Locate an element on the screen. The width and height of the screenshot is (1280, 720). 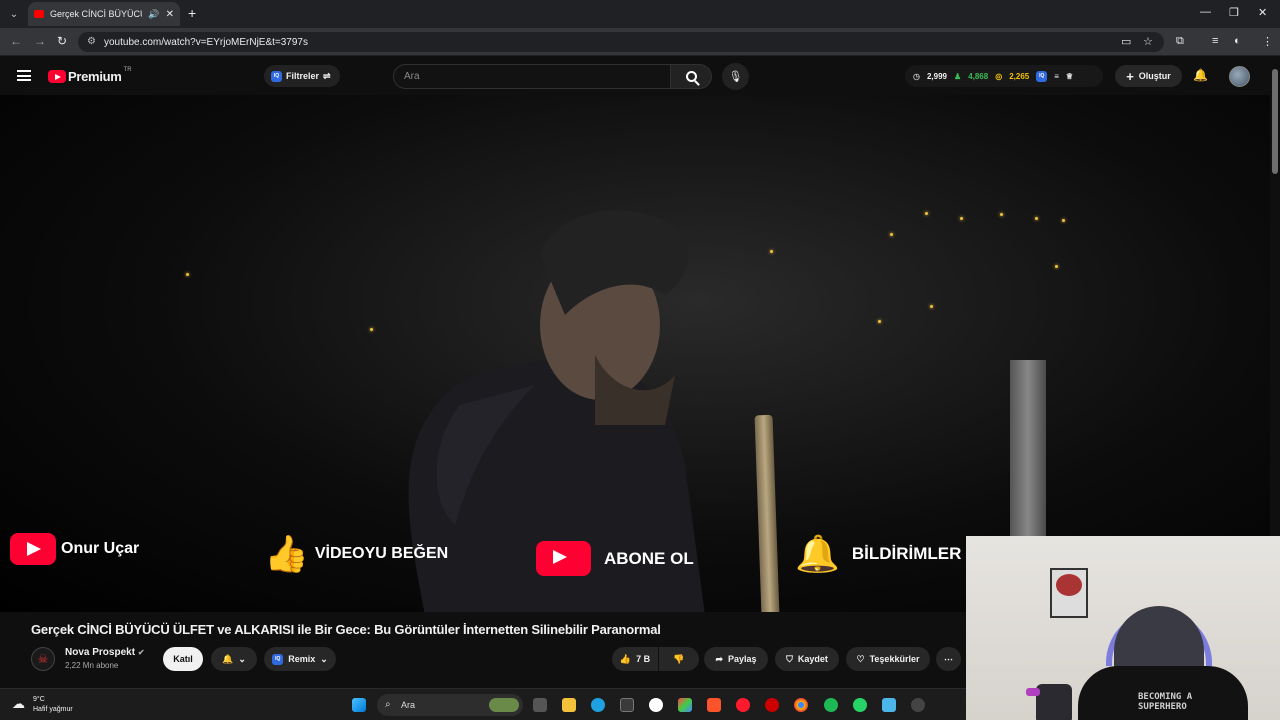
subscriber-count: 2,22 Mn abone is located at coordinates (92, 665).